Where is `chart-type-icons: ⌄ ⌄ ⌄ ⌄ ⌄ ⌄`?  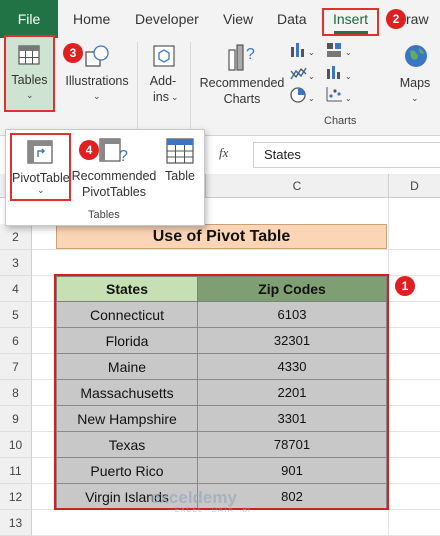
chart-type-icons: ⌄ ⌄ ⌄ ⌄ ⌄ ⌄ is located at coordinates (339, 73).